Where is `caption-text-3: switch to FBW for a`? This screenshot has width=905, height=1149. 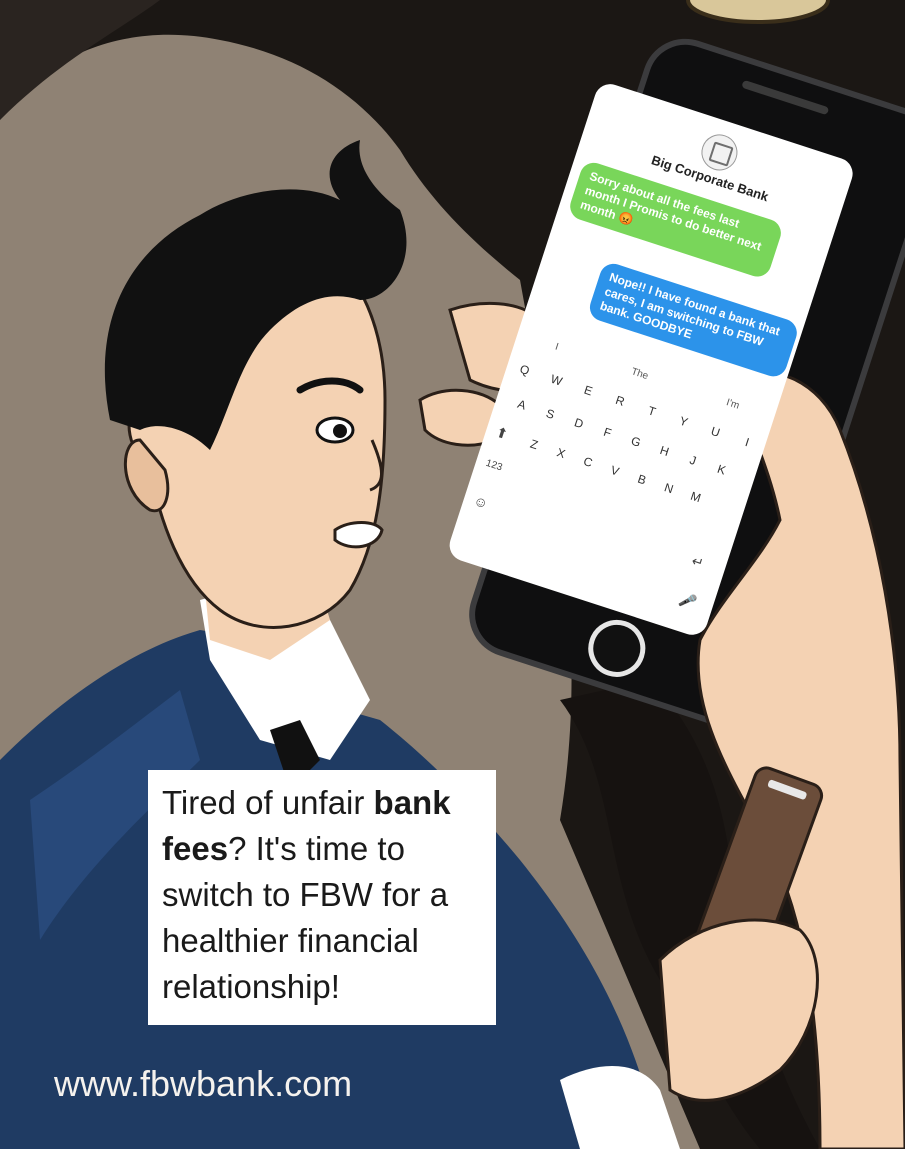
caption-text-3: switch to FBW for a is located at coordinates (305, 894).